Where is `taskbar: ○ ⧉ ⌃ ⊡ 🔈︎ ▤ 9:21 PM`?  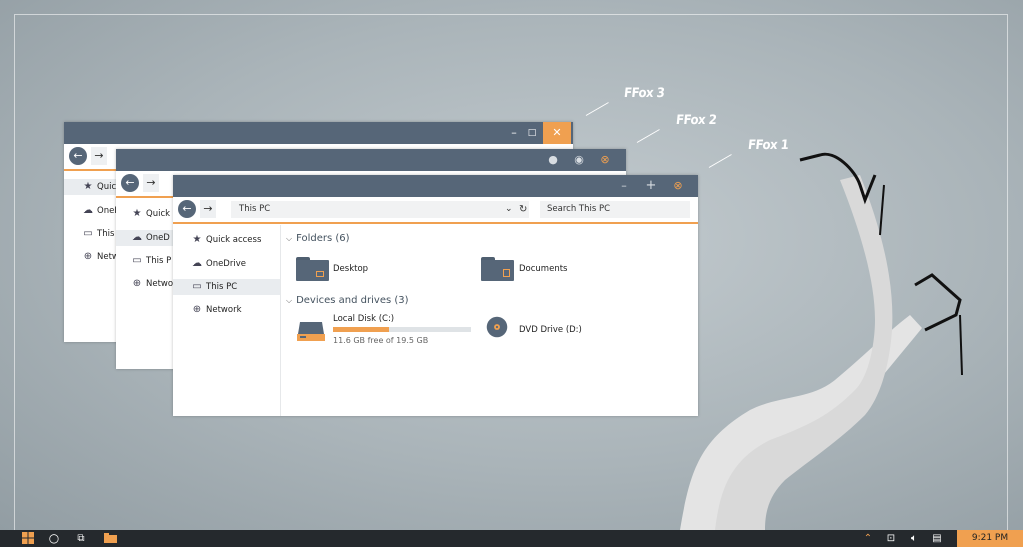 taskbar: ○ ⧉ ⌃ ⊡ 🔈︎ ▤ 9:21 PM is located at coordinates (511, 538).